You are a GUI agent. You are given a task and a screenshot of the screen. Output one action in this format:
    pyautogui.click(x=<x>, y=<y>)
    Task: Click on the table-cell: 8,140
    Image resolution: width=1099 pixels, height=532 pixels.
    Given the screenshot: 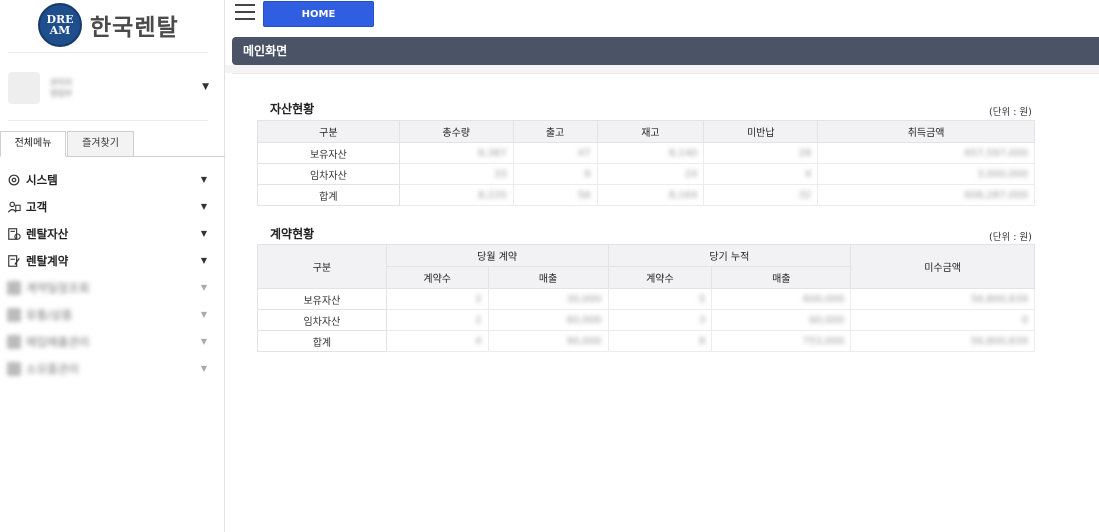 What is the action you would take?
    pyautogui.click(x=650, y=153)
    